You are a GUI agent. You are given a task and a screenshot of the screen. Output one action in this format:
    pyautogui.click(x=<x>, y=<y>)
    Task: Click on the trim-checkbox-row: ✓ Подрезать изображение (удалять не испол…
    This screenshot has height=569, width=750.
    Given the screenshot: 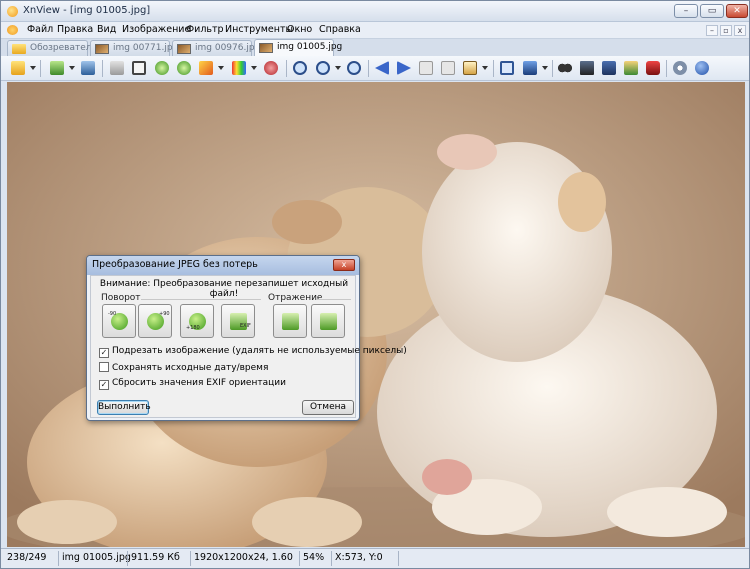 What is the action you would take?
    pyautogui.click(x=253, y=352)
    